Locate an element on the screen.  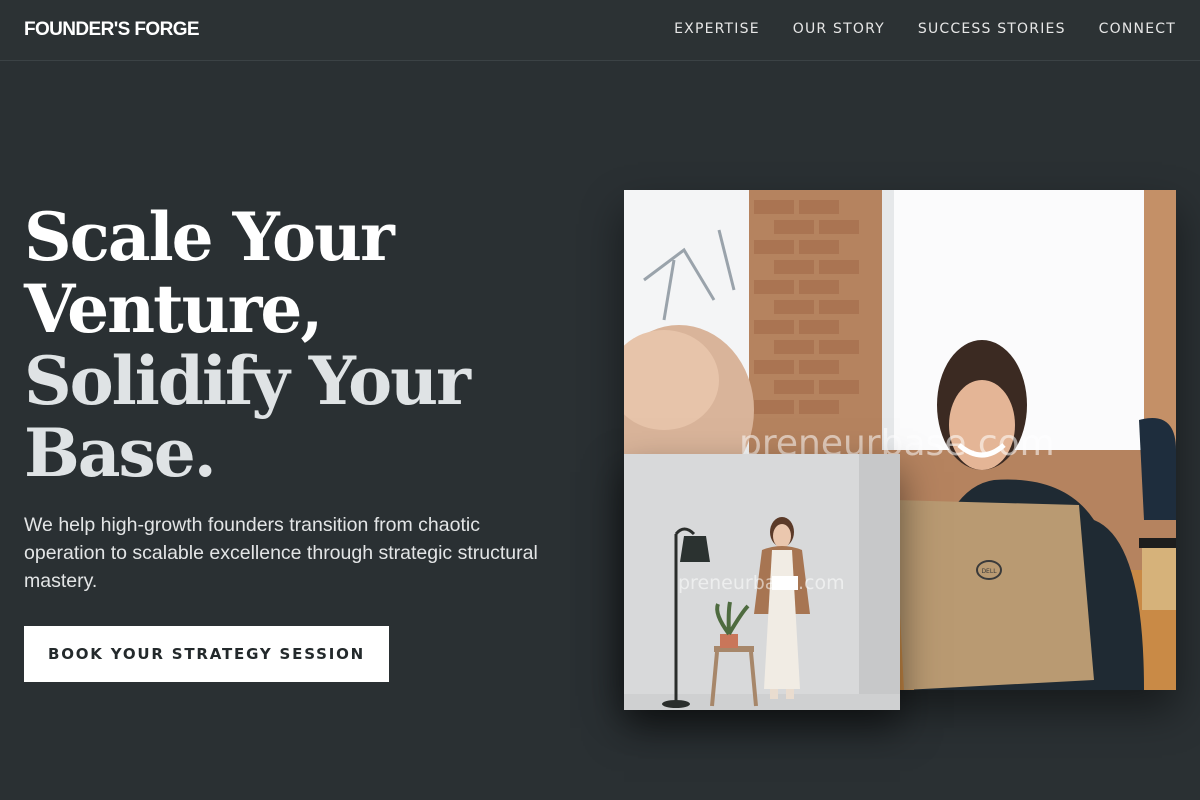
headline-line-3: Solidify Your is located at coordinates (247, 381).